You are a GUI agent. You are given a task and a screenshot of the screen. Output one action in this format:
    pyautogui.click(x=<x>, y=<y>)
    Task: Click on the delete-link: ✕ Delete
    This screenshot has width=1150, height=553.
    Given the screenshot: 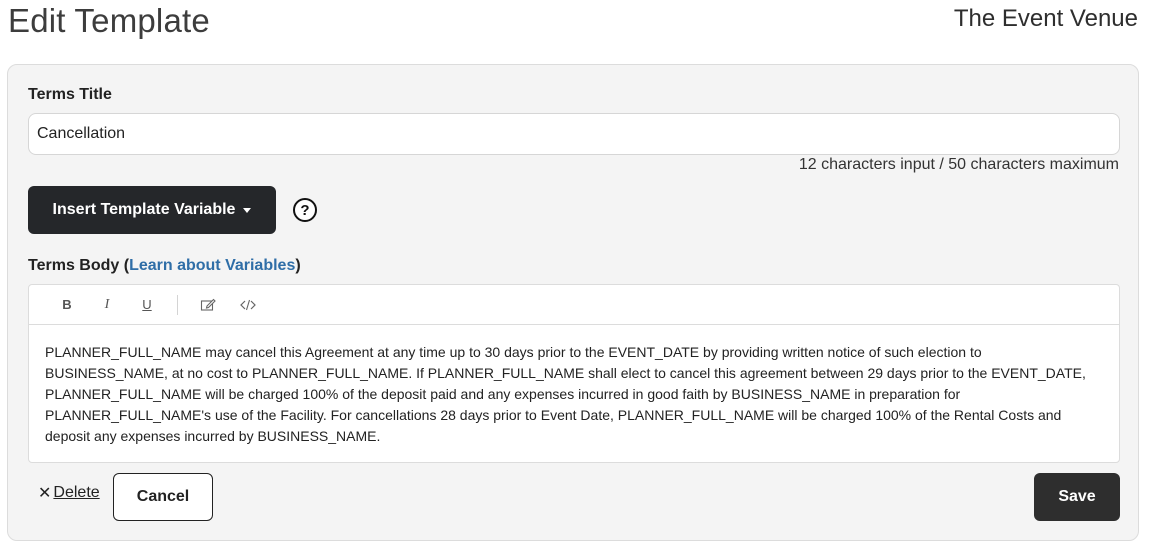 What is the action you would take?
    pyautogui.click(x=69, y=493)
    